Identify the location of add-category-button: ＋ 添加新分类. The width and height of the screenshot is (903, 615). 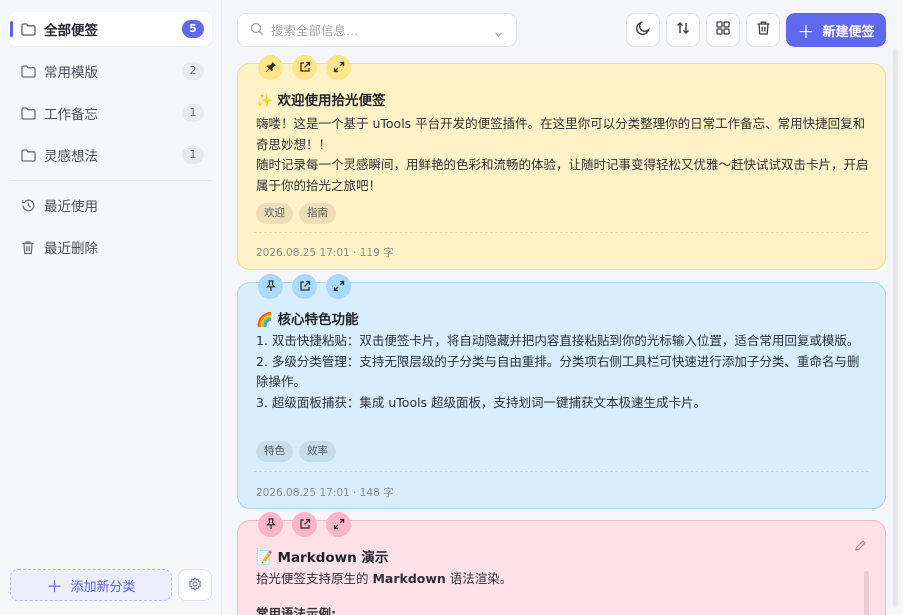
(91, 585).